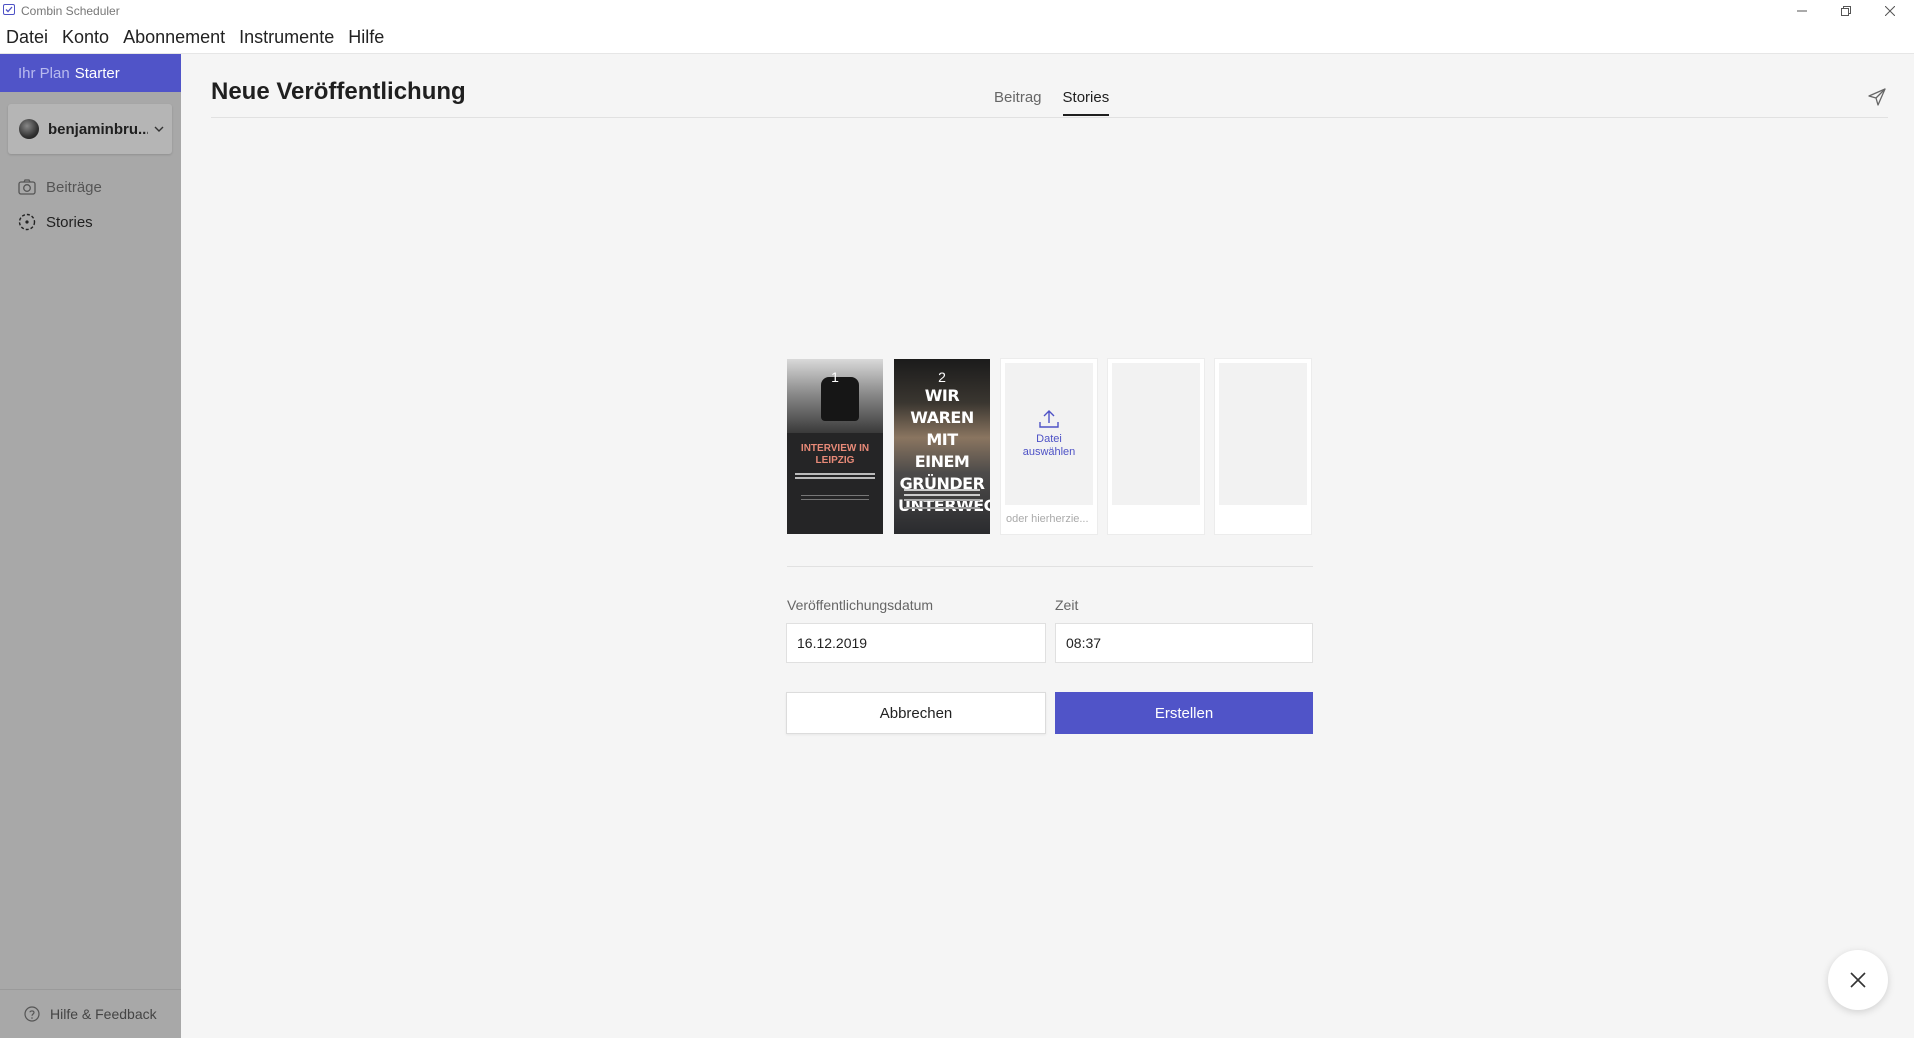  Describe the element at coordinates (27, 222) in the screenshot. I see `stories-icon` at that location.